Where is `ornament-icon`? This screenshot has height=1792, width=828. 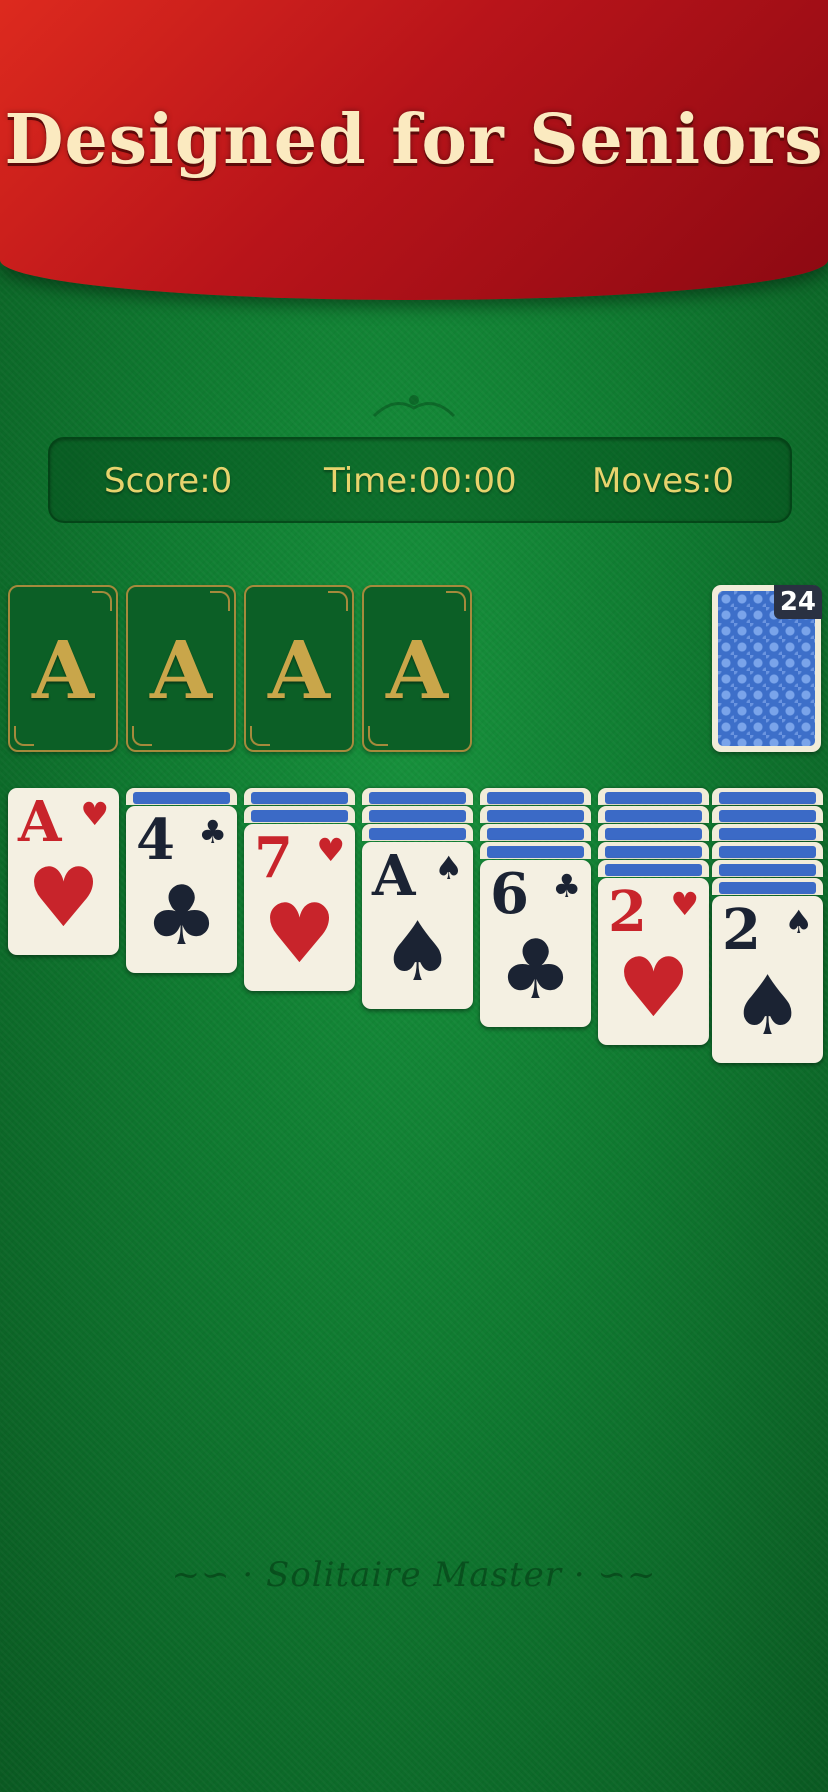 ornament-icon is located at coordinates (414, 406).